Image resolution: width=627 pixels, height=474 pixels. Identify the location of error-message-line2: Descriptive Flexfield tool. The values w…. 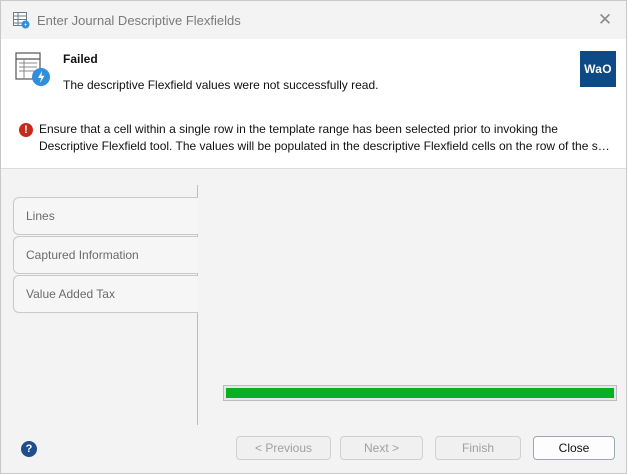
(327, 146).